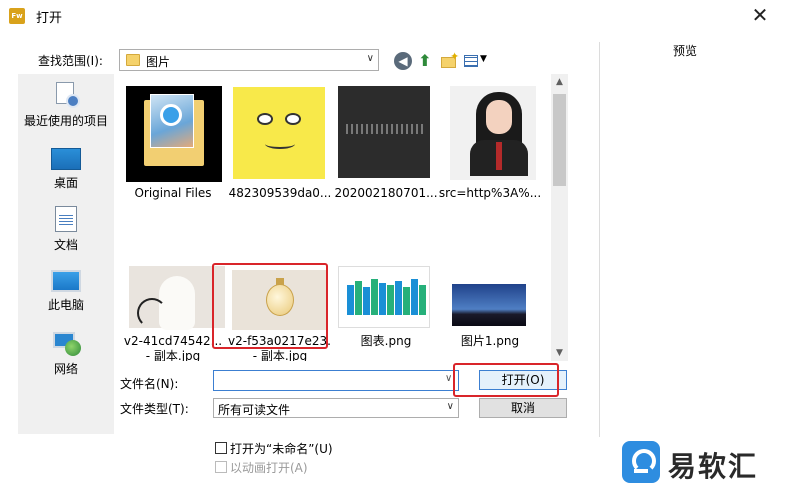 The height and width of the screenshot is (491, 785). Describe the element at coordinates (386, 341) in the screenshot. I see `file-name: 图表.png` at that location.